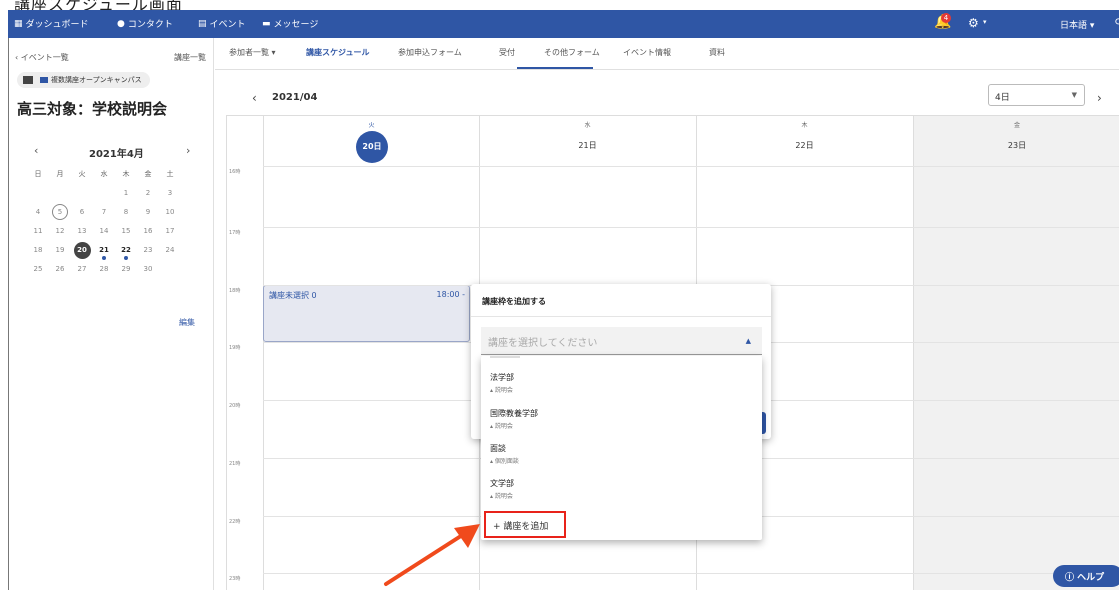 Image resolution: width=1119 pixels, height=590 pixels. What do you see at coordinates (98, 5) in the screenshot?
I see `top-caption-text: 講座スケジュール画面` at bounding box center [98, 5].